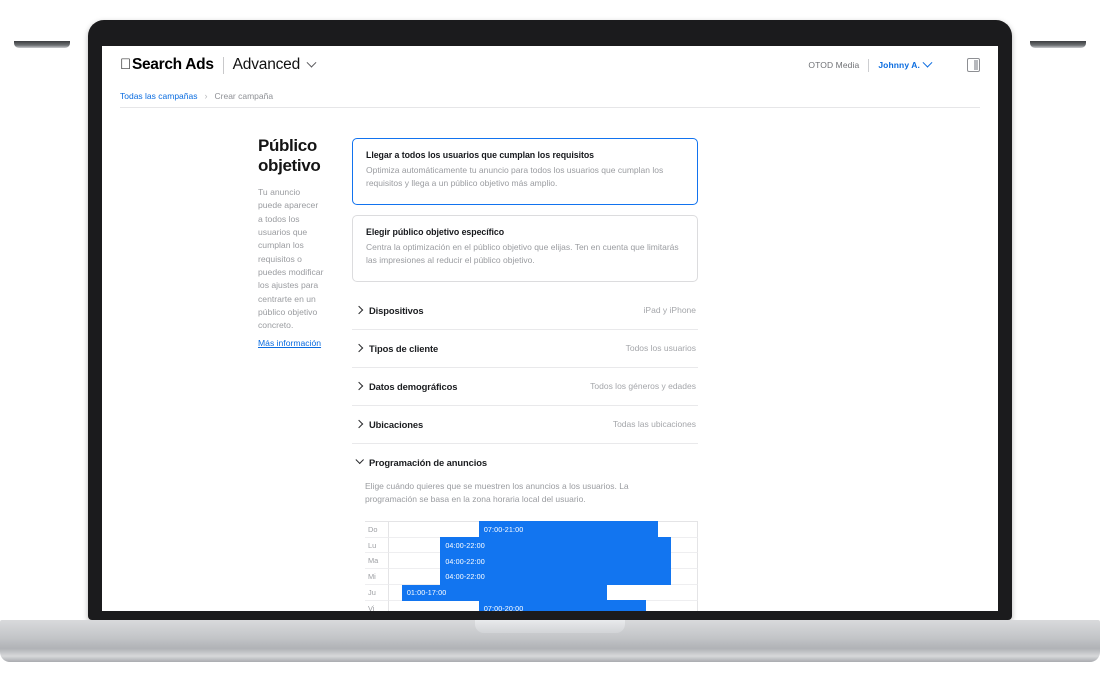 The height and width of the screenshot is (700, 1100). Describe the element at coordinates (504, 592) in the screenshot. I see `schedule-bar: 01:00-17:00` at that location.